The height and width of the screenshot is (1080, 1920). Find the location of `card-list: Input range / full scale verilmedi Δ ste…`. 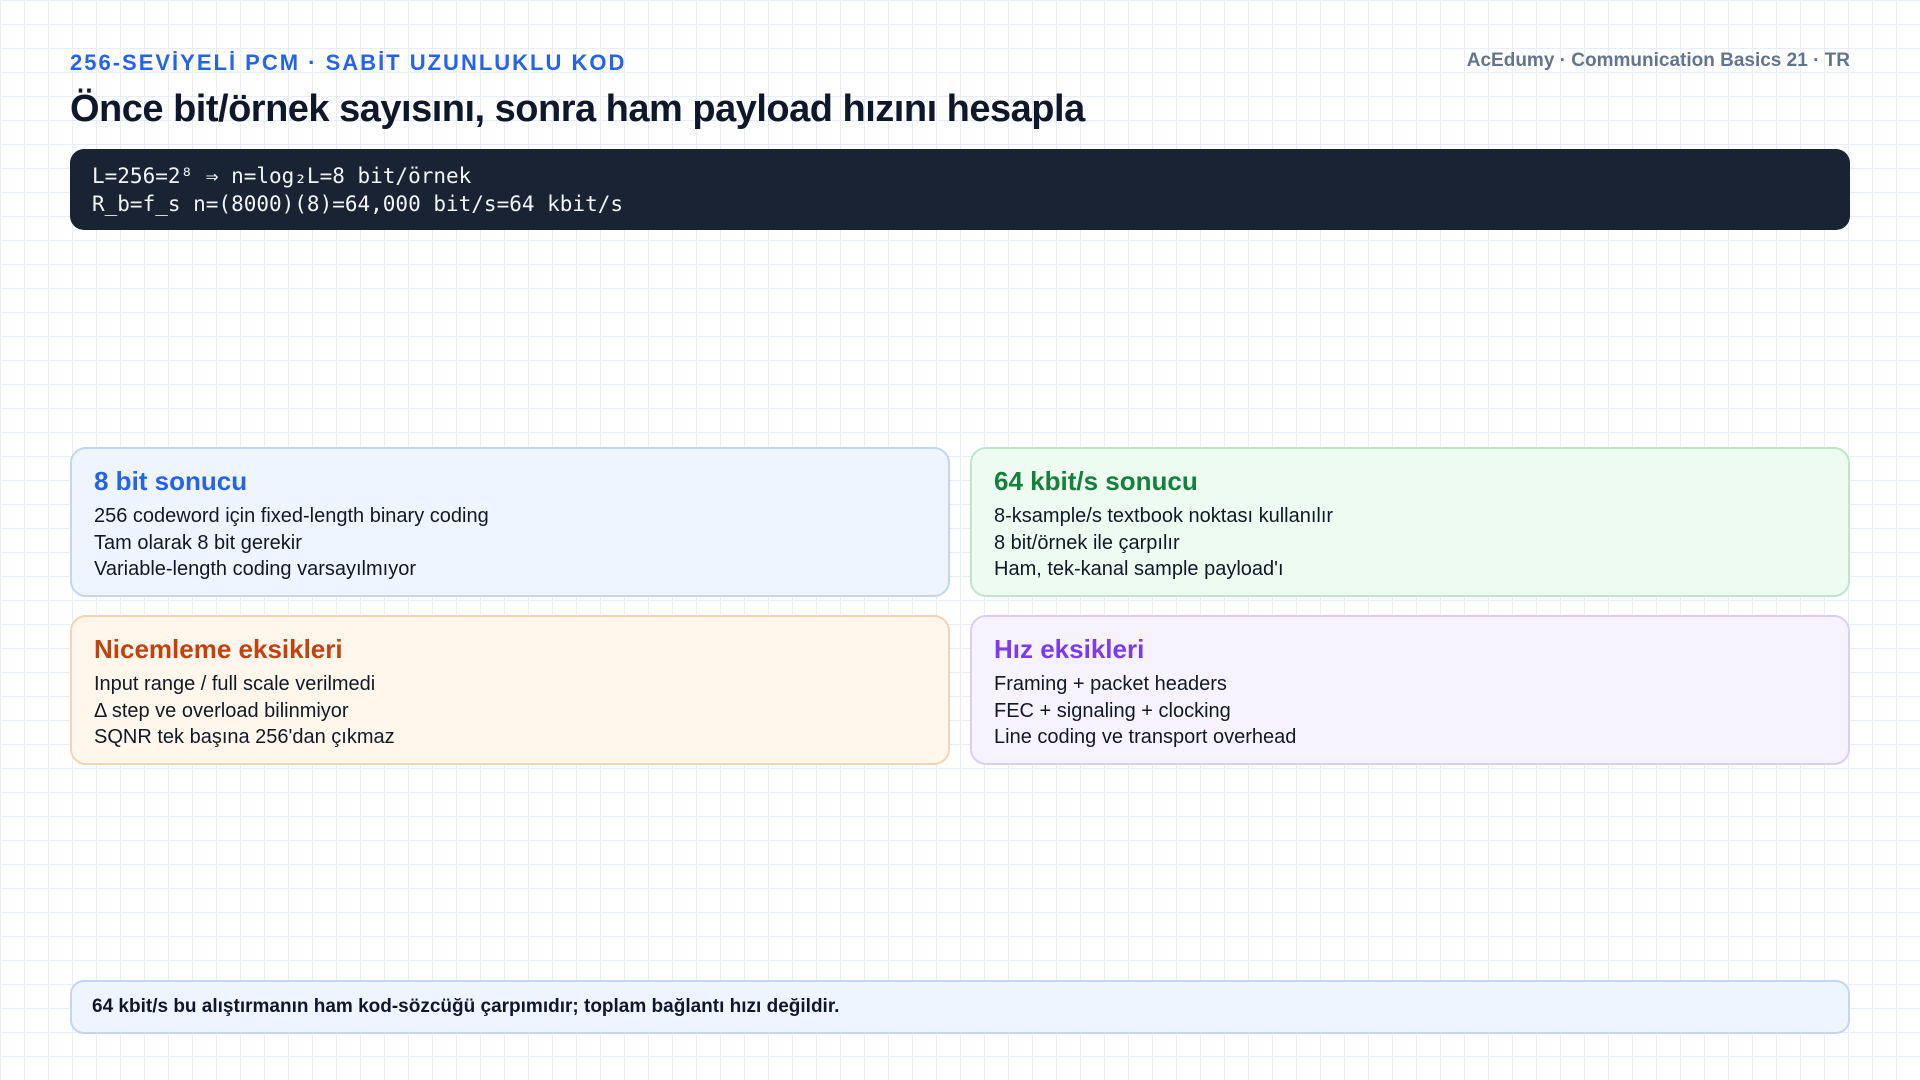

card-list: Input range / full scale verilmedi Δ ste… is located at coordinates (510, 711).